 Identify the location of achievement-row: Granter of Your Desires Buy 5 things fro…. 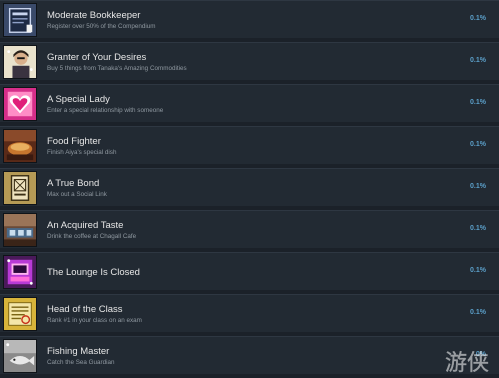
(249, 61).